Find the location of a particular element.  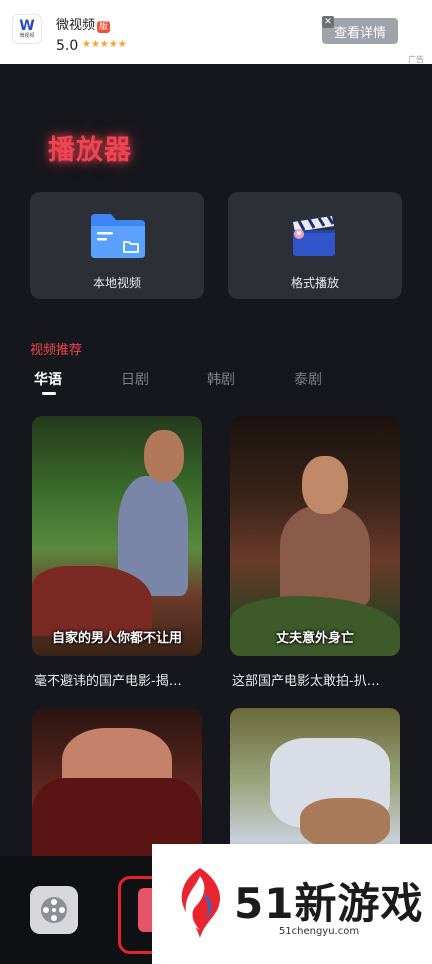

ad-title: 微视频版 is located at coordinates (83, 23).